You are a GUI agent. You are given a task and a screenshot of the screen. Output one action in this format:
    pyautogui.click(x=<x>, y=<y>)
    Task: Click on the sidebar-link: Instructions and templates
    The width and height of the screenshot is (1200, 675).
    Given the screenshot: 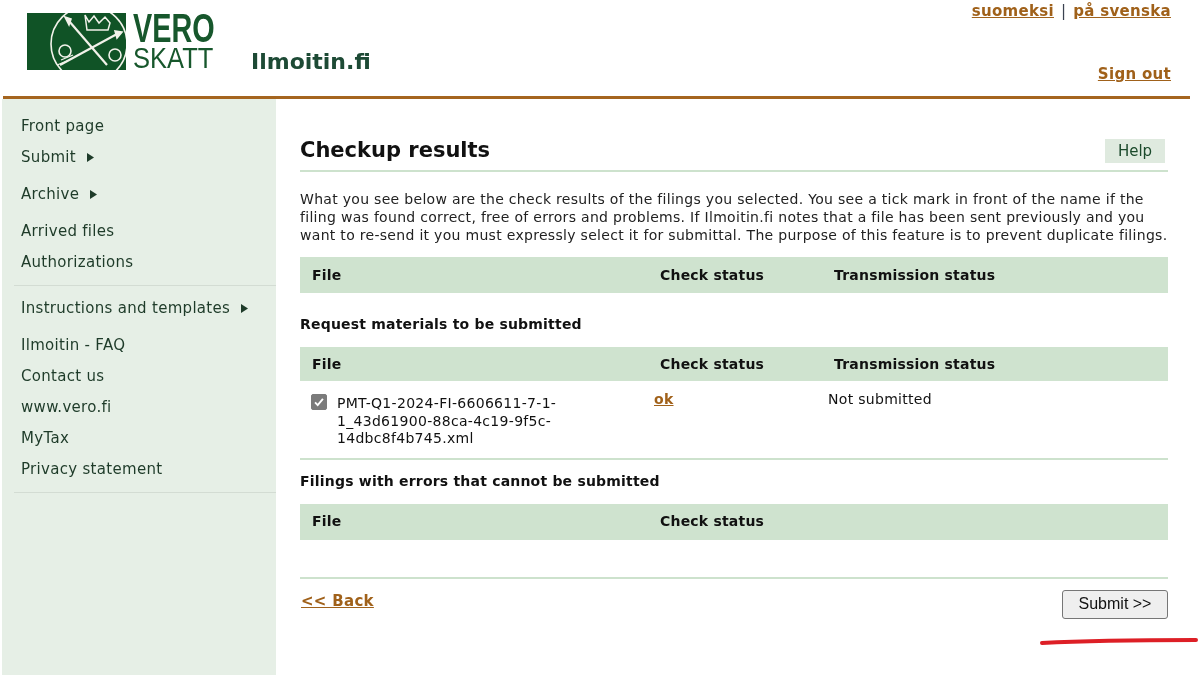 What is the action you would take?
    pyautogui.click(x=135, y=308)
    